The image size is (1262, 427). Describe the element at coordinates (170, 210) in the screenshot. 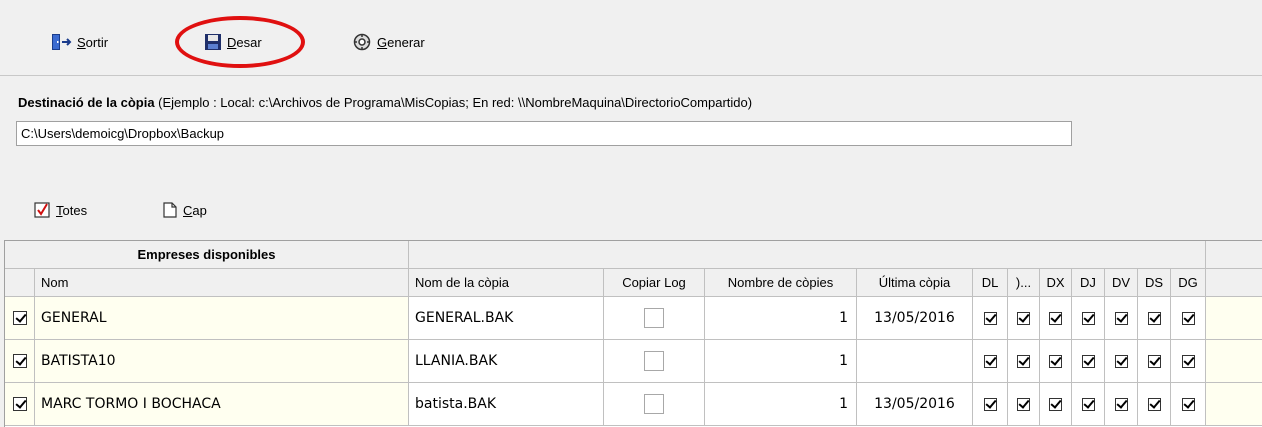

I see `blank-page-icon` at that location.